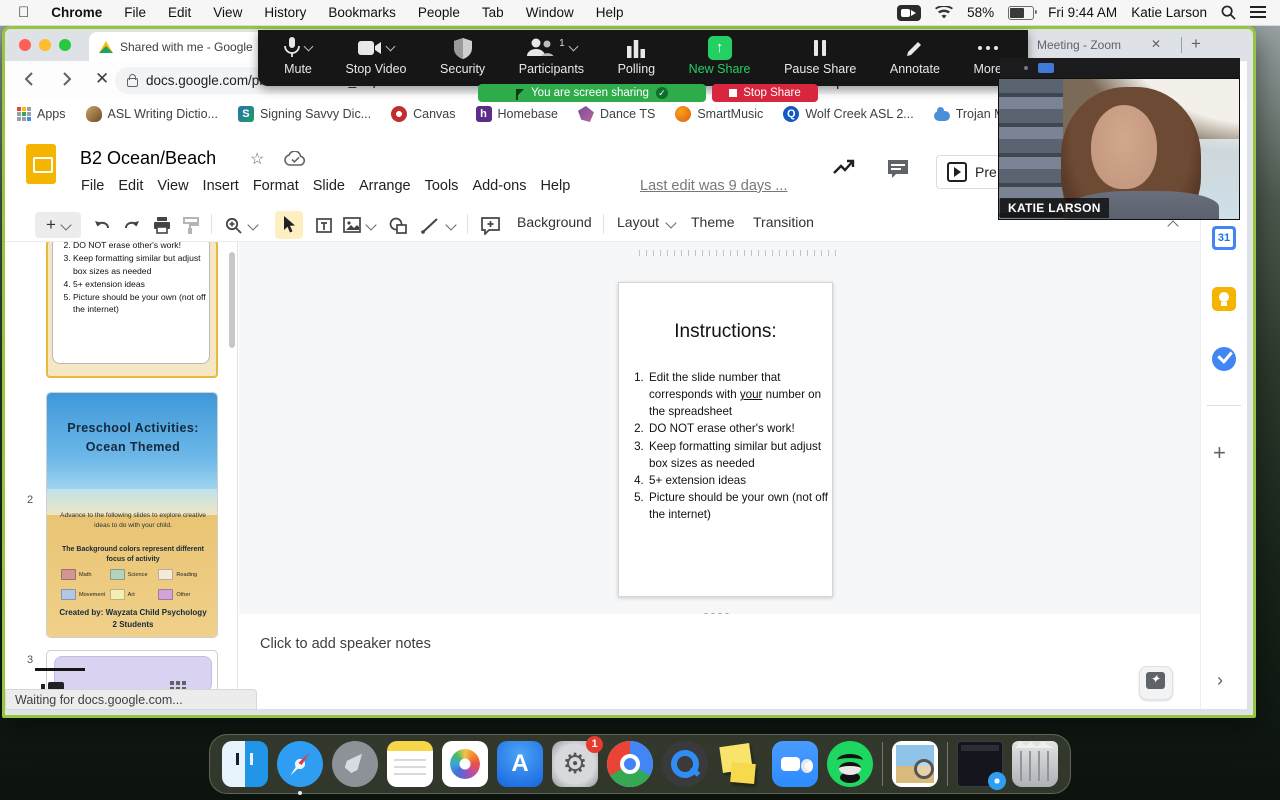 This screenshot has height=800, width=1280. Describe the element at coordinates (820, 56) in the screenshot. I see `pause-share-button: Pause Share` at that location.